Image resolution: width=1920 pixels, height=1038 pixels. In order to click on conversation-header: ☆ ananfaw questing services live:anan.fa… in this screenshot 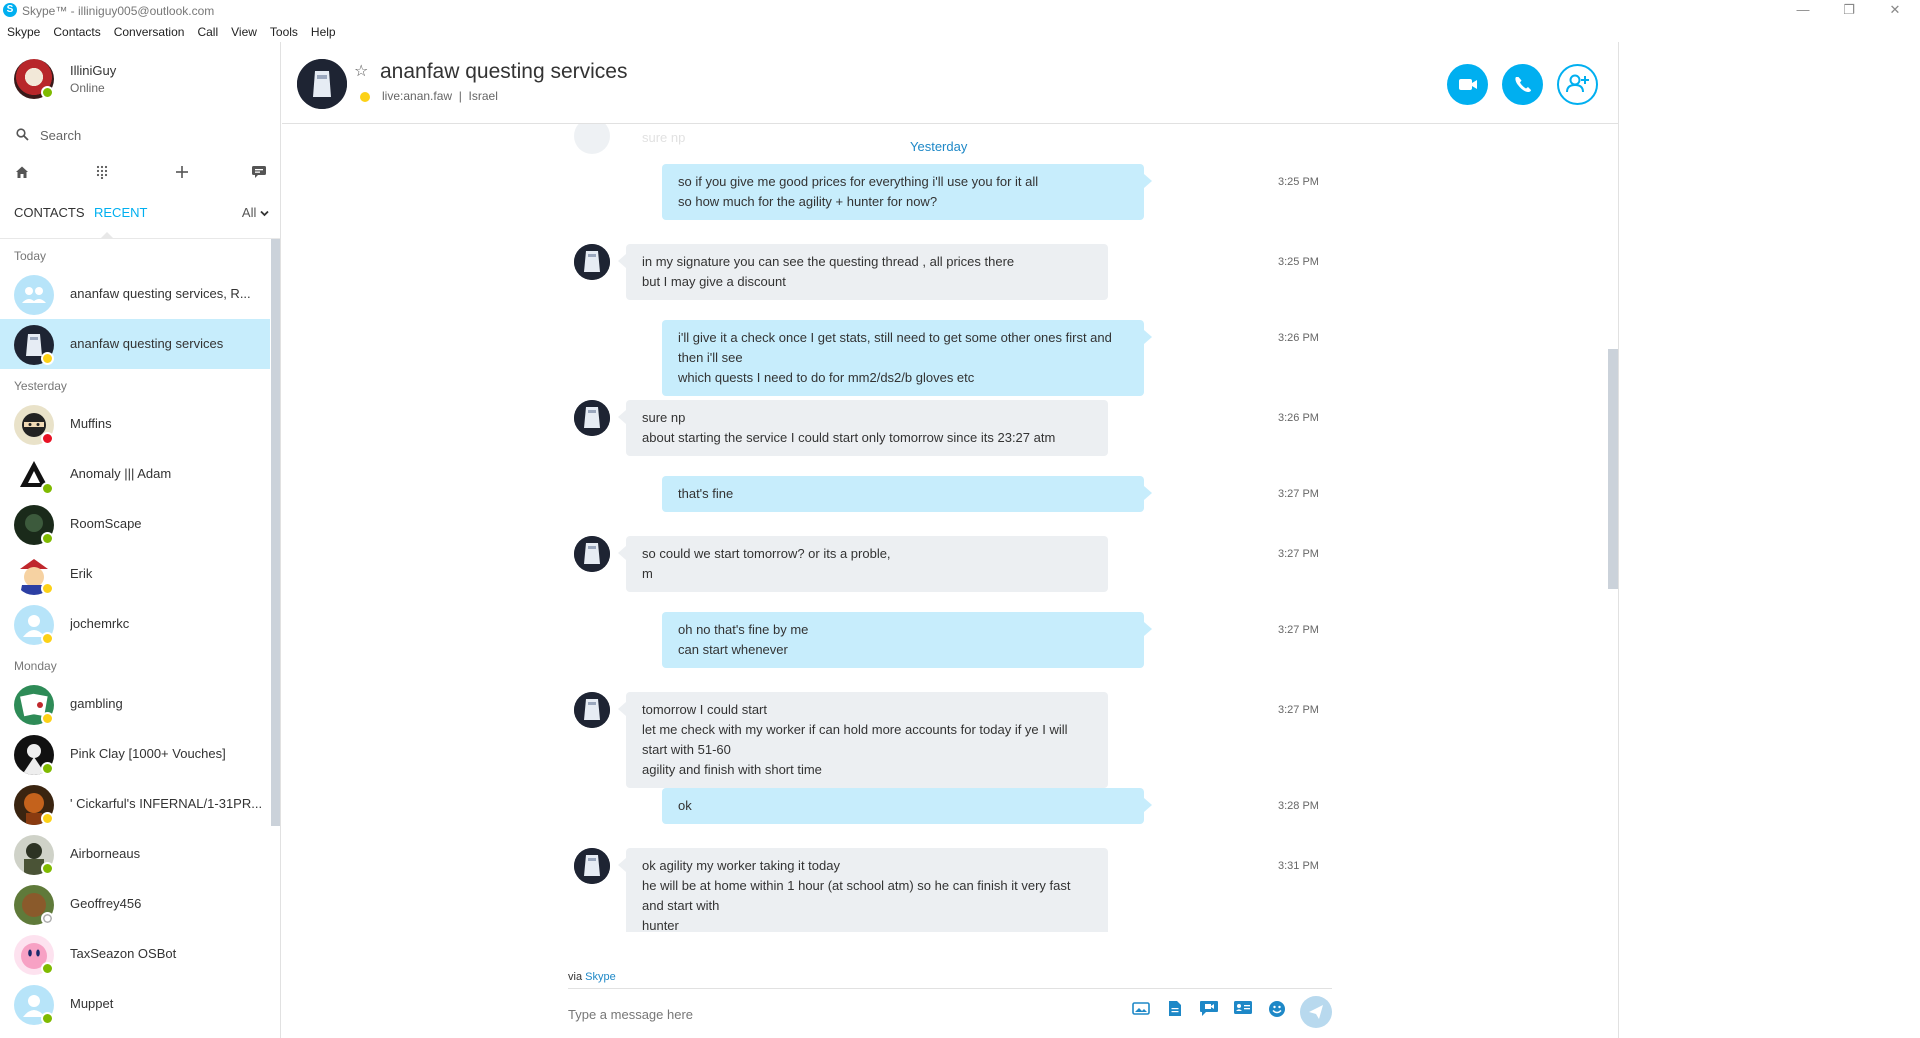, I will do `click(950, 83)`.